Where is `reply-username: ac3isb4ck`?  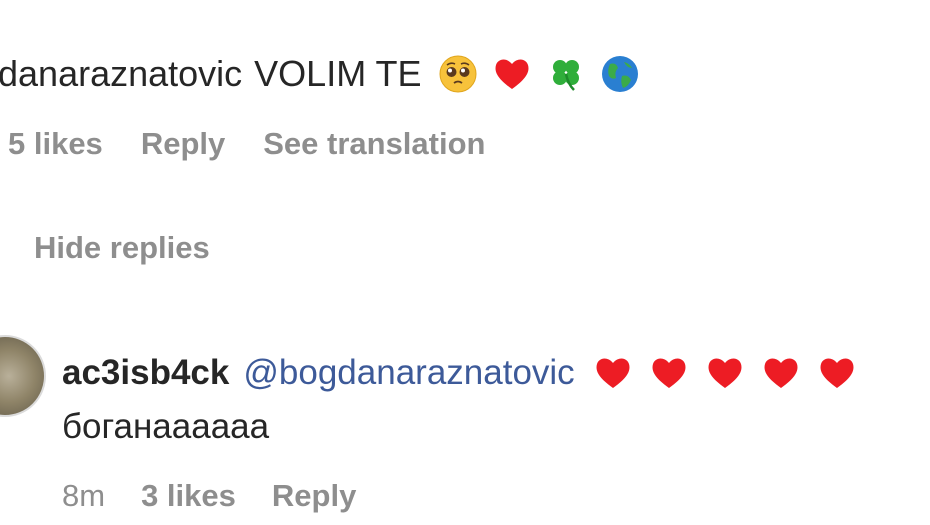
reply-username: ac3isb4ck is located at coordinates (145, 373).